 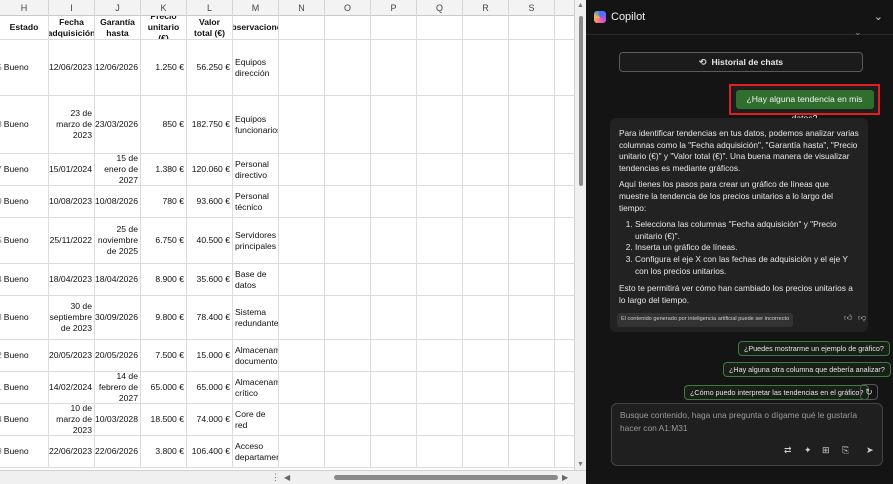 What do you see at coordinates (210, 169) in the screenshot?
I see `cell-valor: 120.060 €` at bounding box center [210, 169].